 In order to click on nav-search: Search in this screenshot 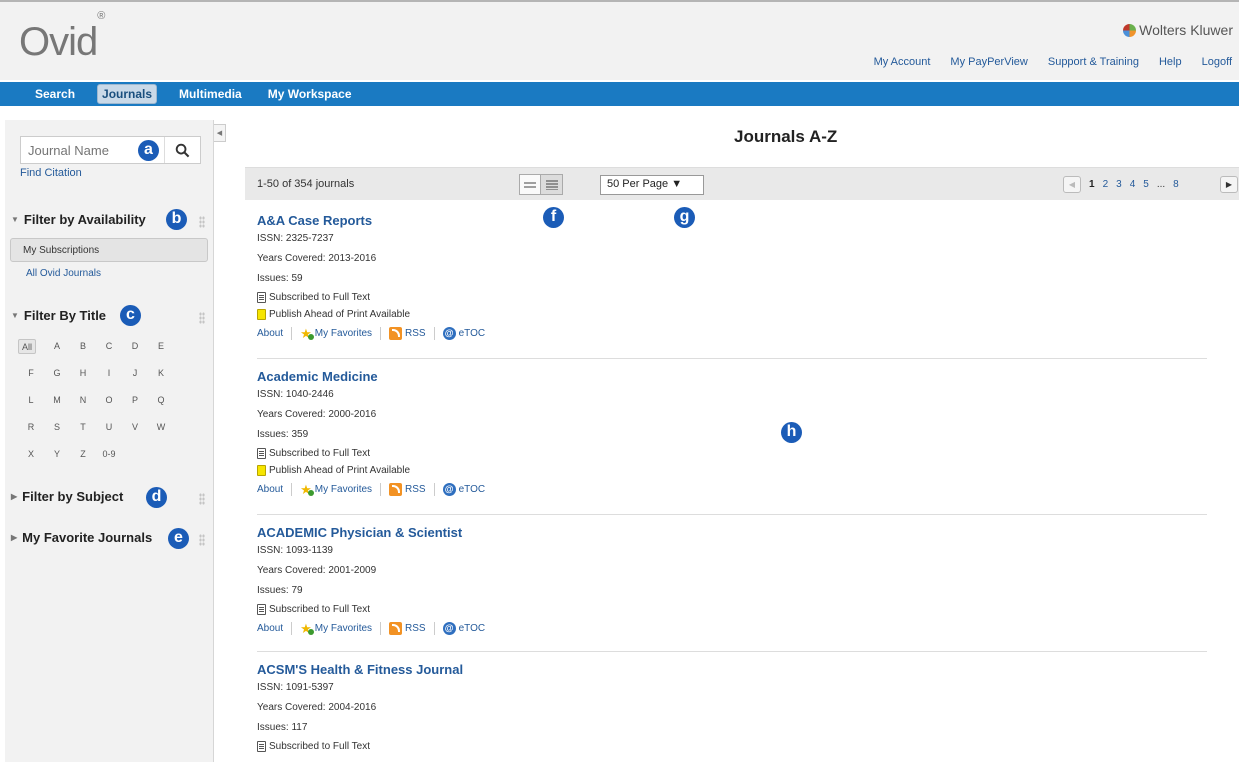, I will do `click(55, 94)`.